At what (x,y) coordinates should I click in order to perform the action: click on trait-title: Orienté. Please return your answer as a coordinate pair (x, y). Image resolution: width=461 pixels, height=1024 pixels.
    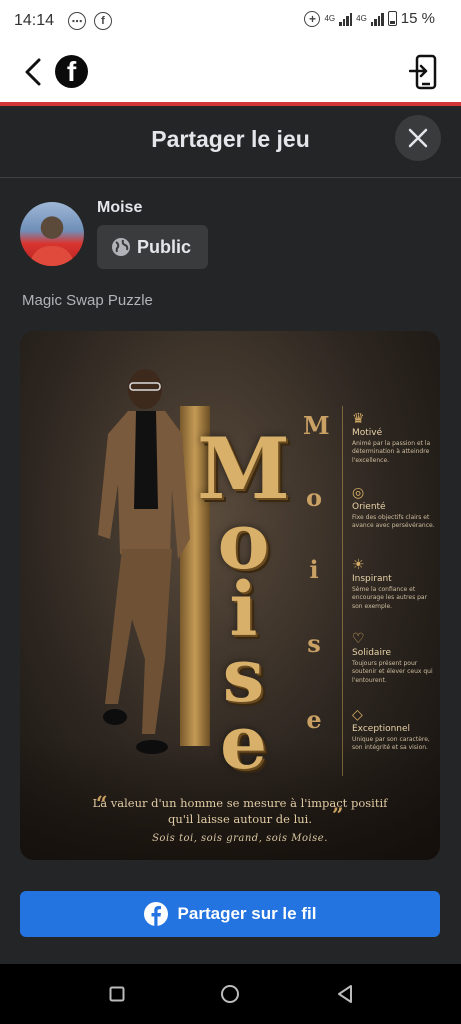
    Looking at the image, I should click on (369, 507).